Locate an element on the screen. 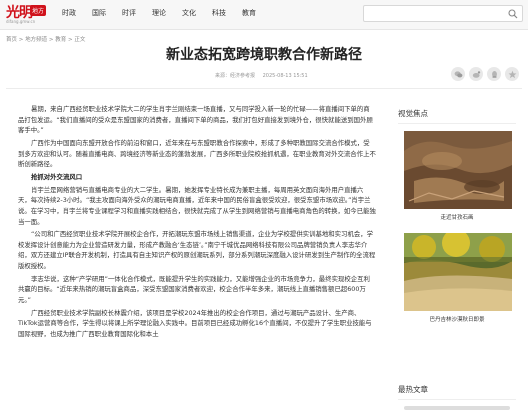 The height and width of the screenshot is (414, 528). article-source: 来源：经济参考报 is located at coordinates (235, 76).